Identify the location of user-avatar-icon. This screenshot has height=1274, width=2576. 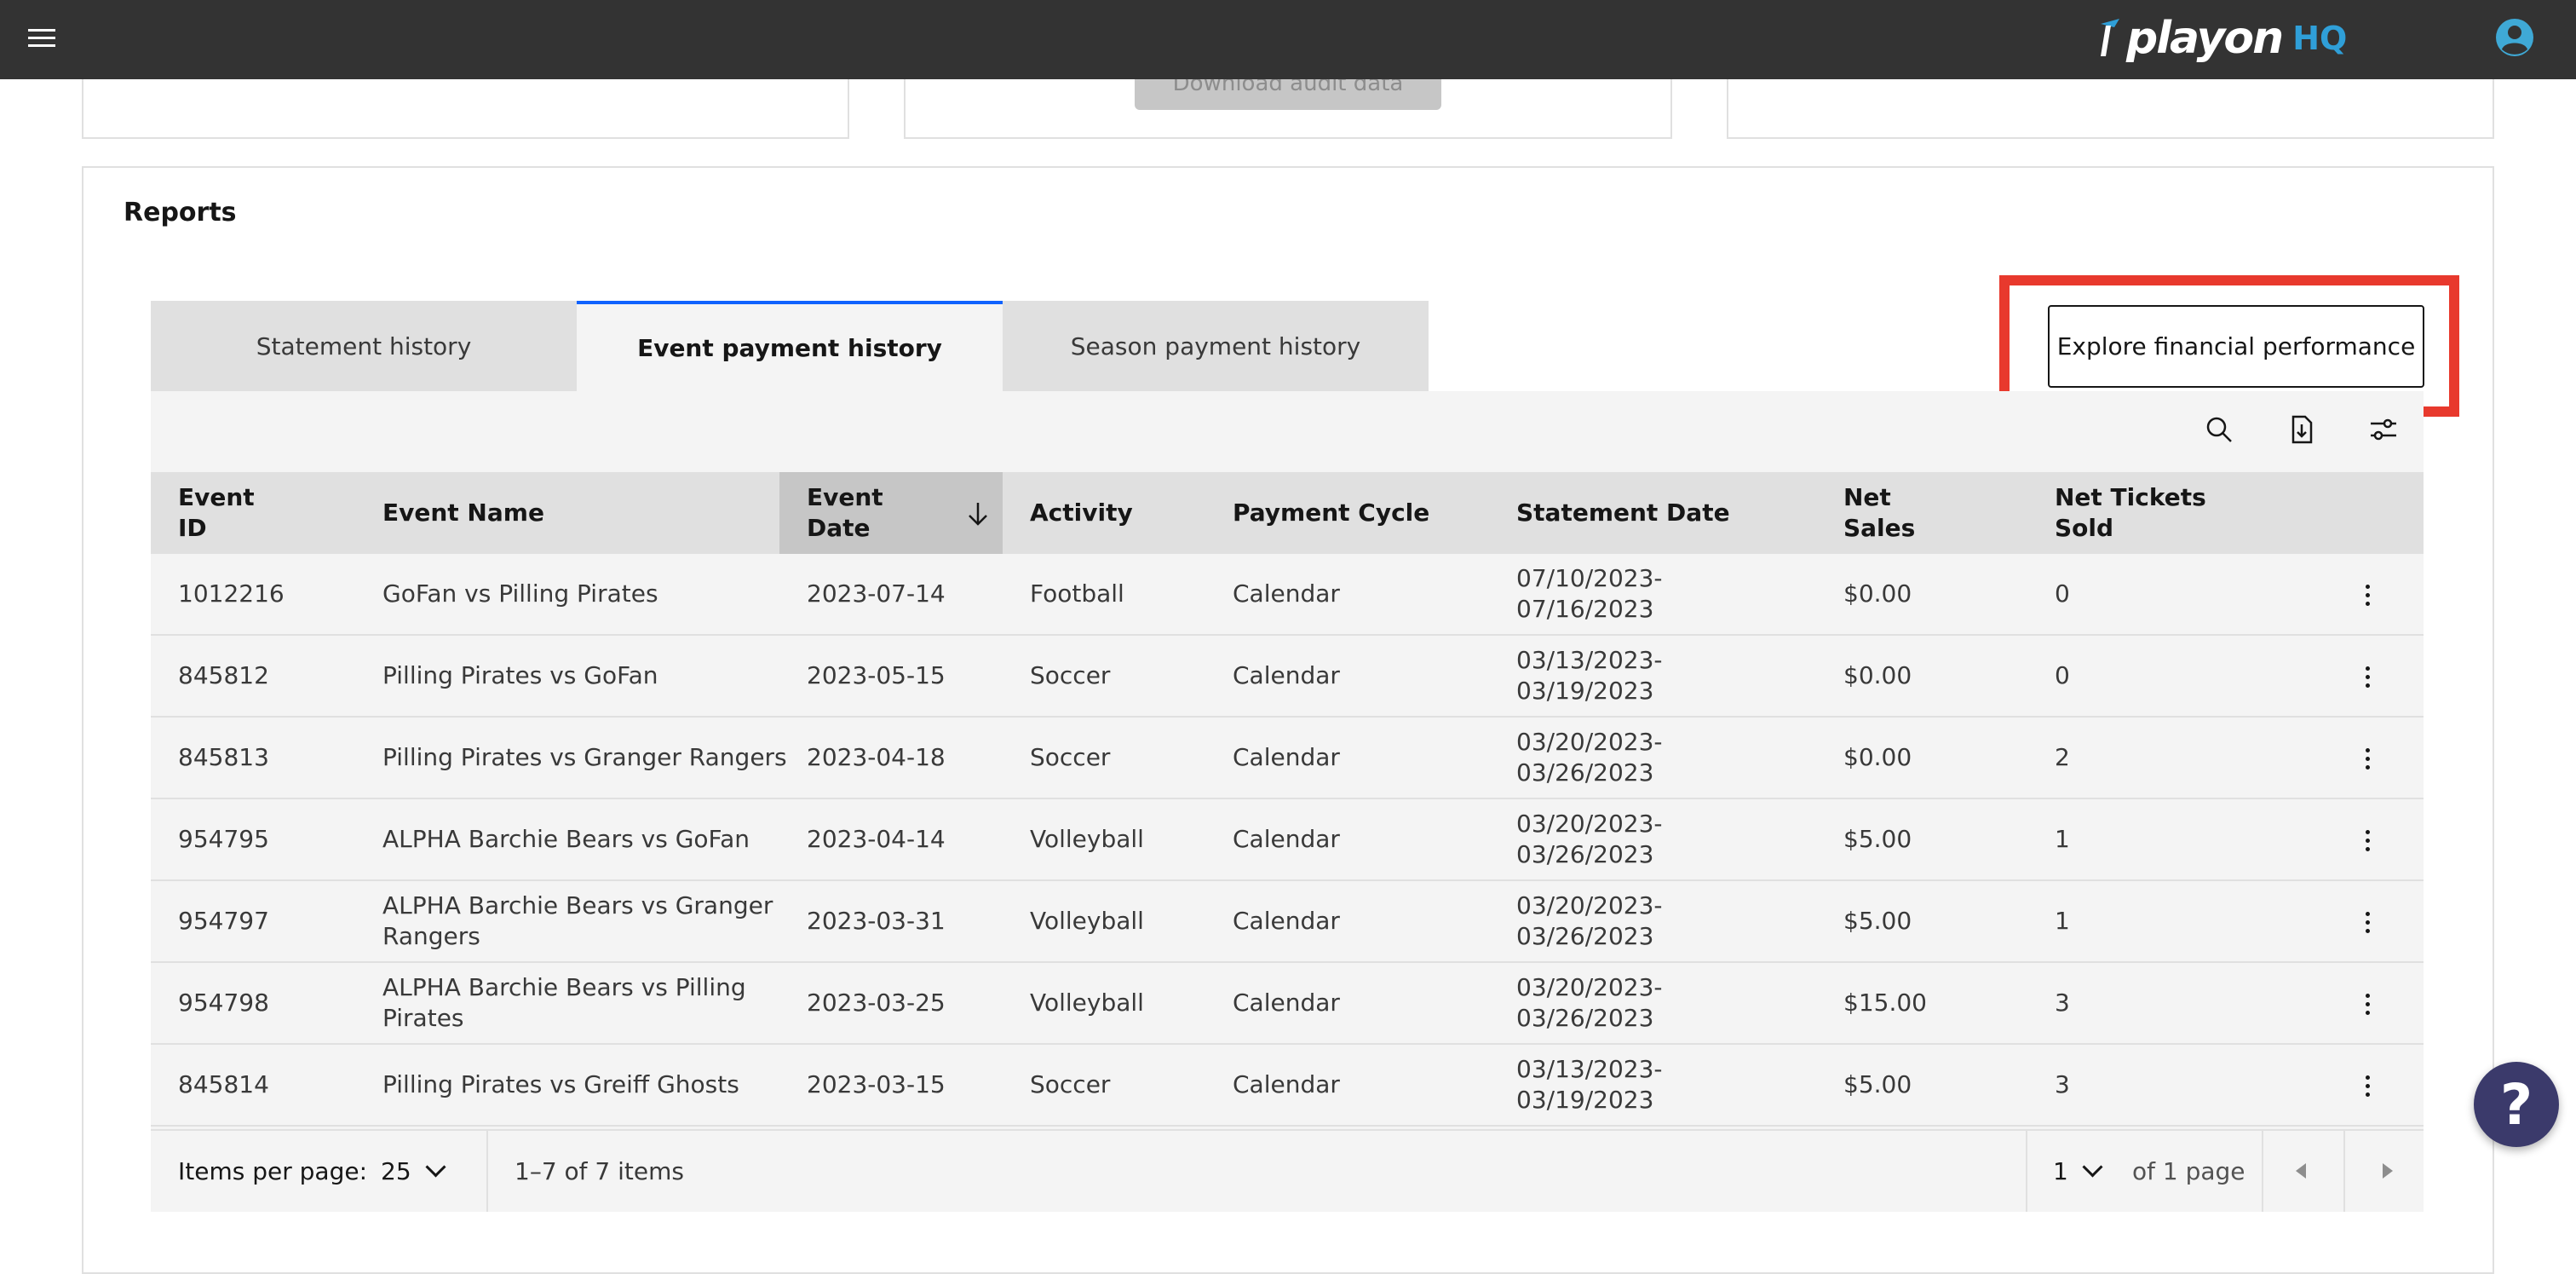
(2515, 37).